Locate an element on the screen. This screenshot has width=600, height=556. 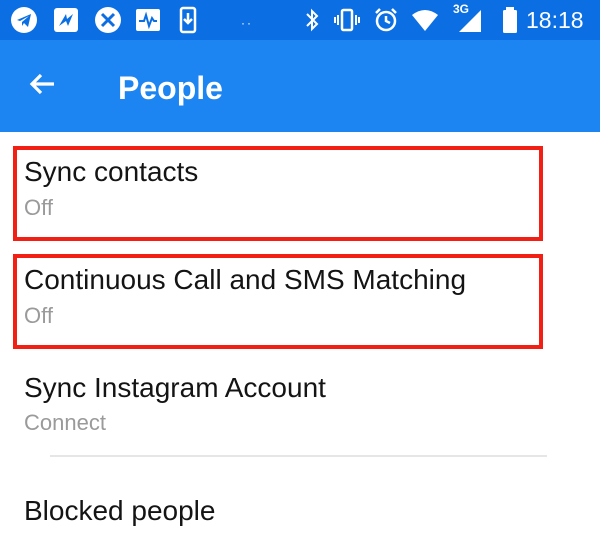
battery-icon is located at coordinates (510, 20).